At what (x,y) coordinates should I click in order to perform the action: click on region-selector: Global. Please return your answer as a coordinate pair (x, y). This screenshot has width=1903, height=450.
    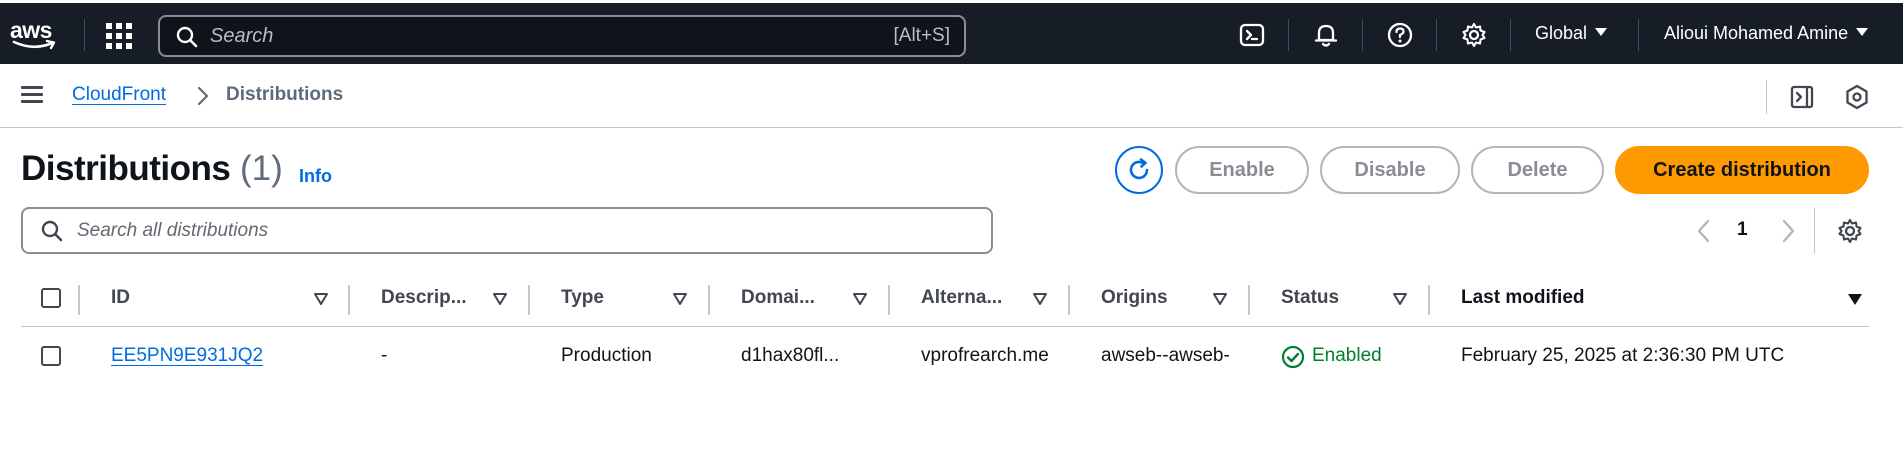
    Looking at the image, I should click on (1571, 33).